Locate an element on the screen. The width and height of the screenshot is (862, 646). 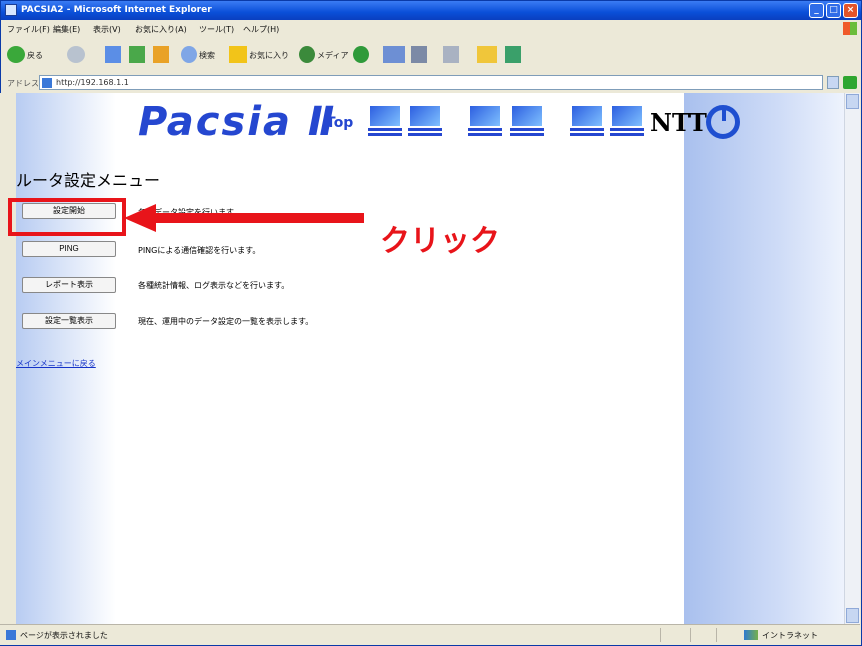
window-title: PACSIA2 - Microsoft Internet Explorer is located at coordinates (116, 10).